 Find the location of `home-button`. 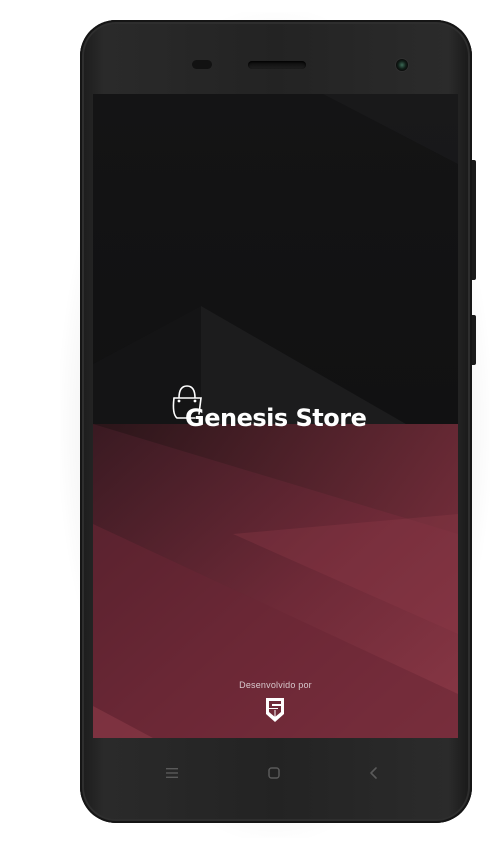

home-button is located at coordinates (274, 773).